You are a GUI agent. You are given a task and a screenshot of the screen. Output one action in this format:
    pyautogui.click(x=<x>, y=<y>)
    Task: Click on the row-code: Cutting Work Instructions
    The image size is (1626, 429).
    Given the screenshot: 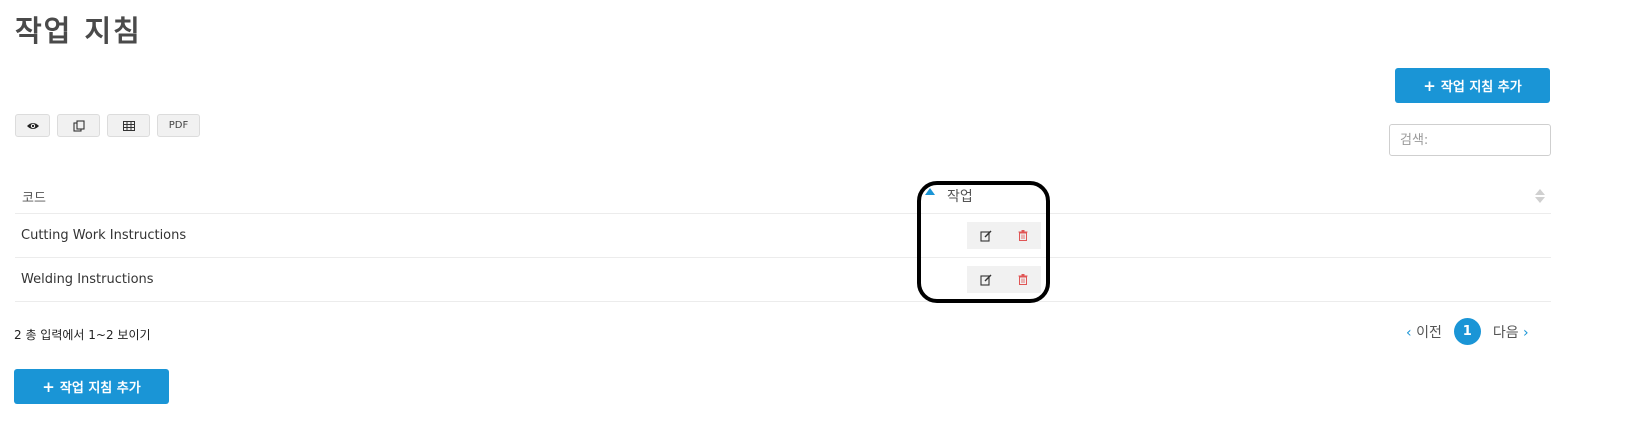 What is the action you would take?
    pyautogui.click(x=104, y=235)
    